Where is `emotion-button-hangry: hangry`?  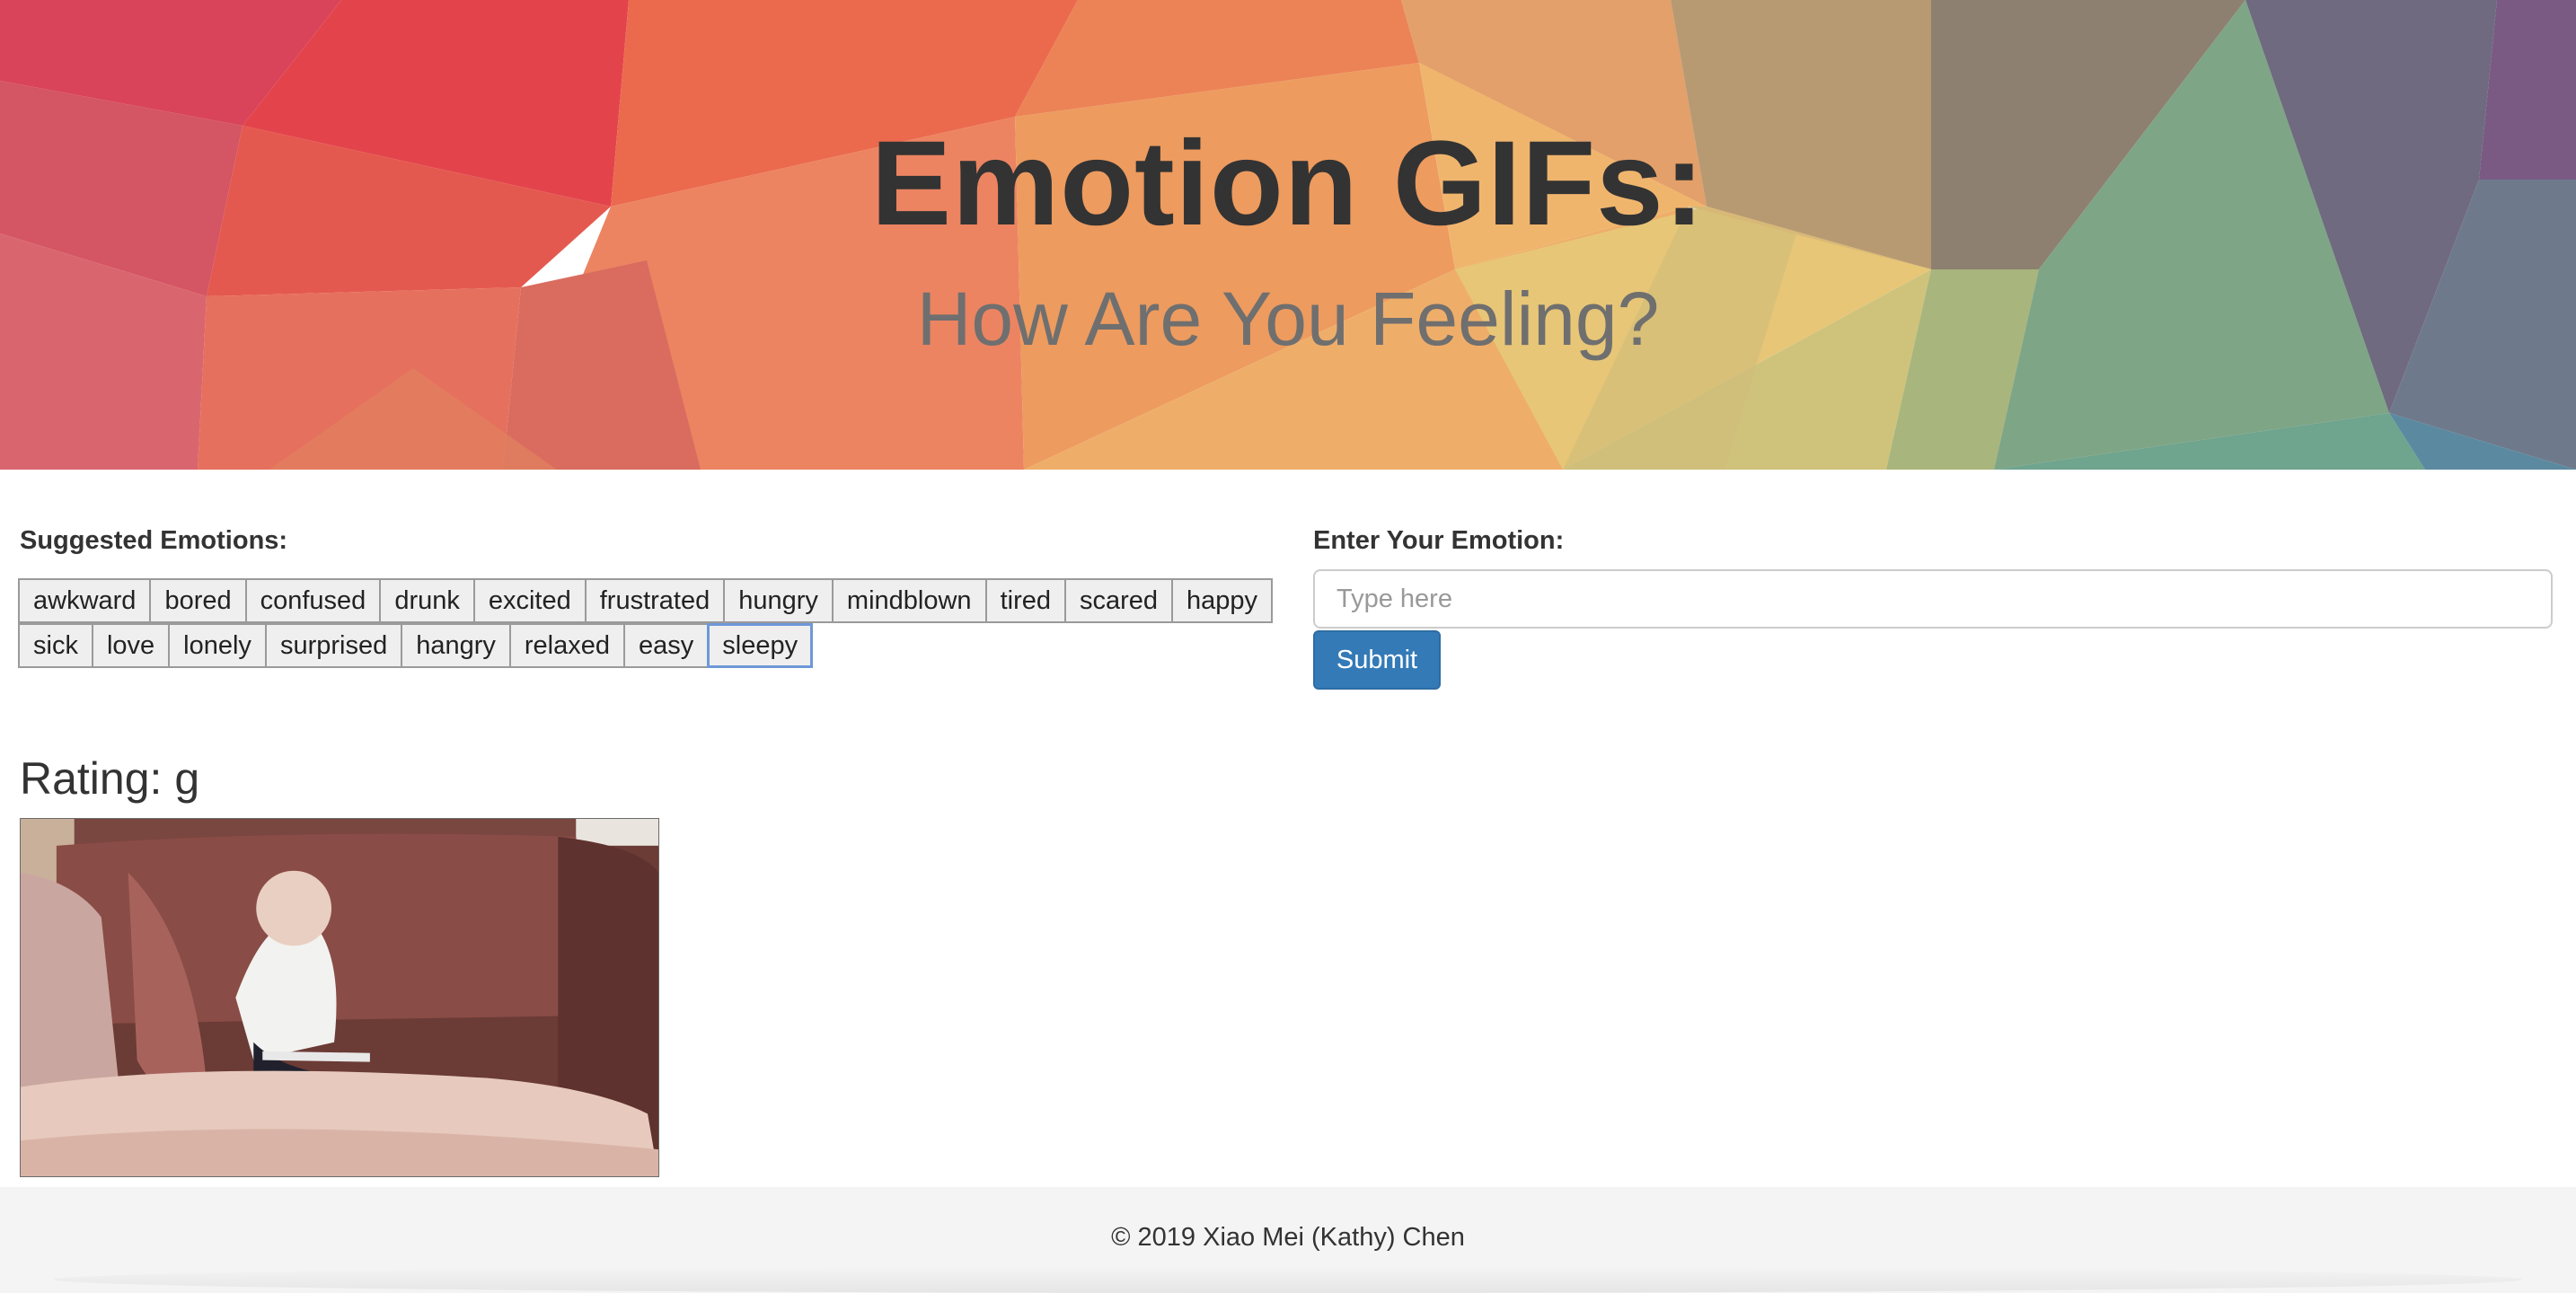 emotion-button-hangry: hangry is located at coordinates (456, 645).